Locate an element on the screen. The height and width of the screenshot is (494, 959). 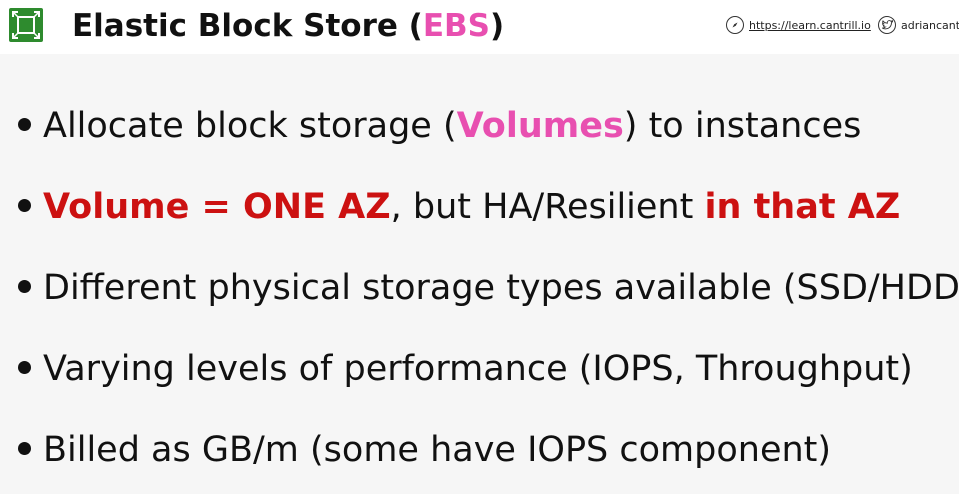
bullet-text: Allocate block storage ( is located at coordinates (250, 126).